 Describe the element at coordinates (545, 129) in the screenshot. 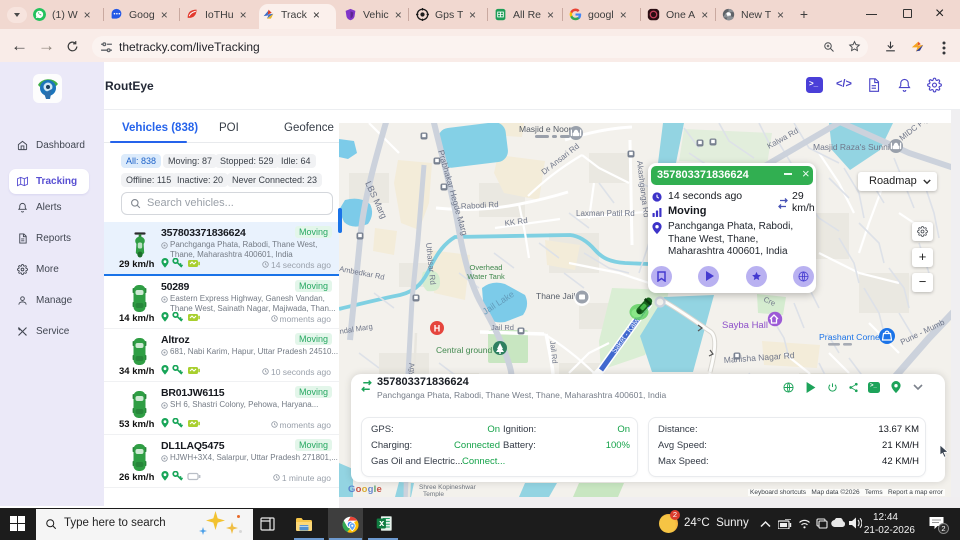

I see `svg-text: Masjid e Noor` at that location.